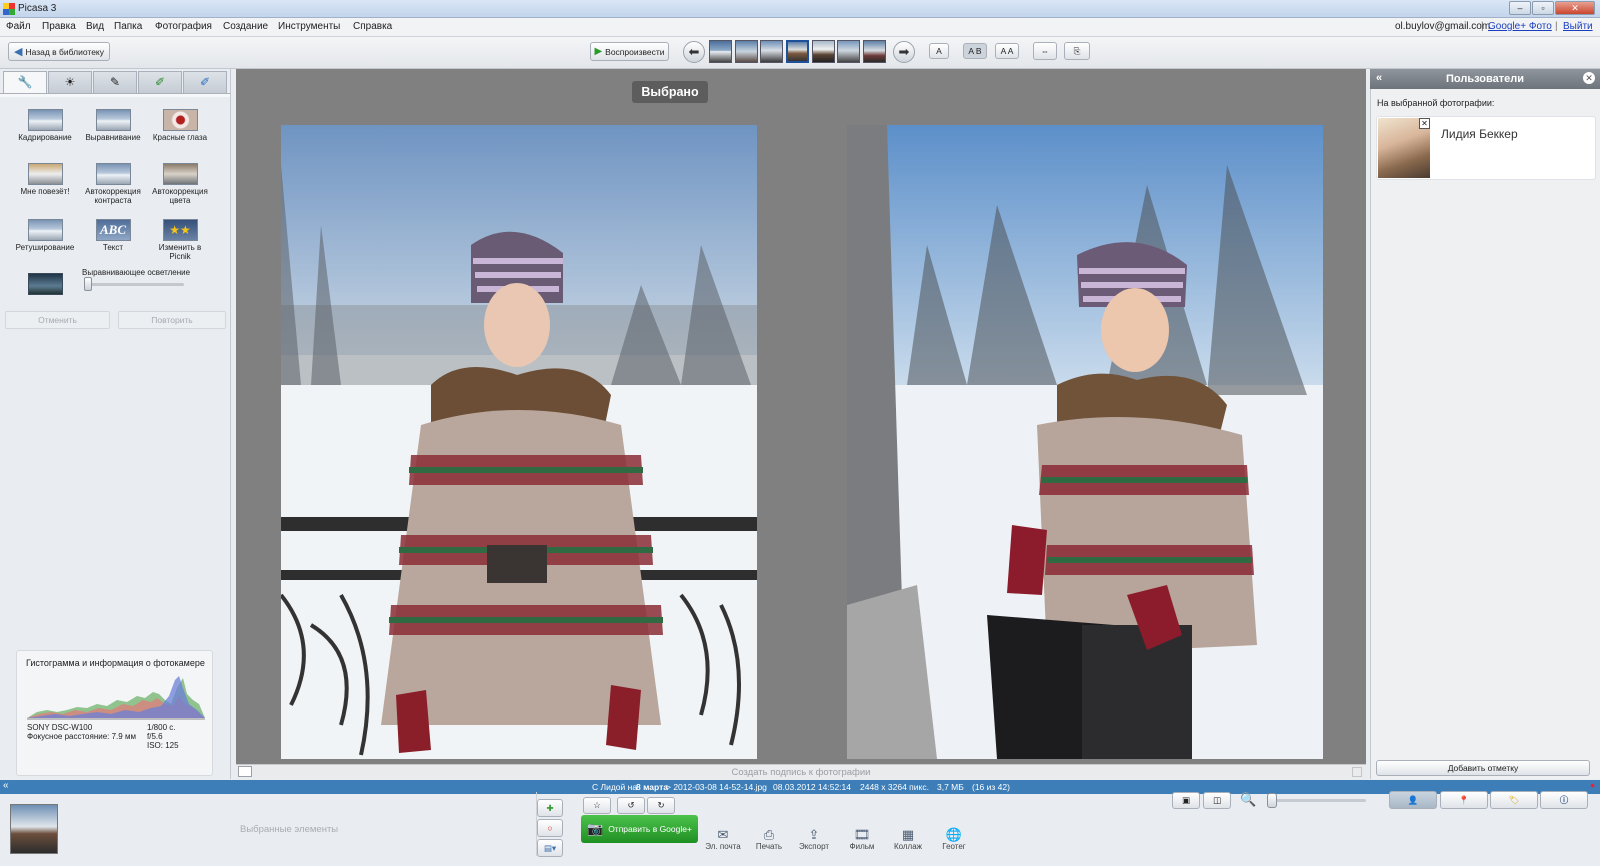 The image size is (1600, 866). I want to click on hold-button: ✚, so click(550, 808).